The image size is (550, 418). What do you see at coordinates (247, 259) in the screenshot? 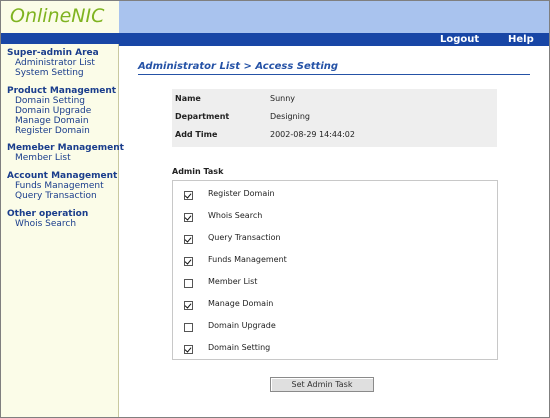
I see `task-label: Funds Management` at bounding box center [247, 259].